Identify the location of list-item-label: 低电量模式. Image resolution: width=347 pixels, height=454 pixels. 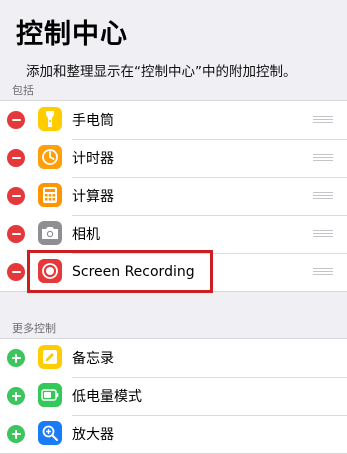
(107, 397).